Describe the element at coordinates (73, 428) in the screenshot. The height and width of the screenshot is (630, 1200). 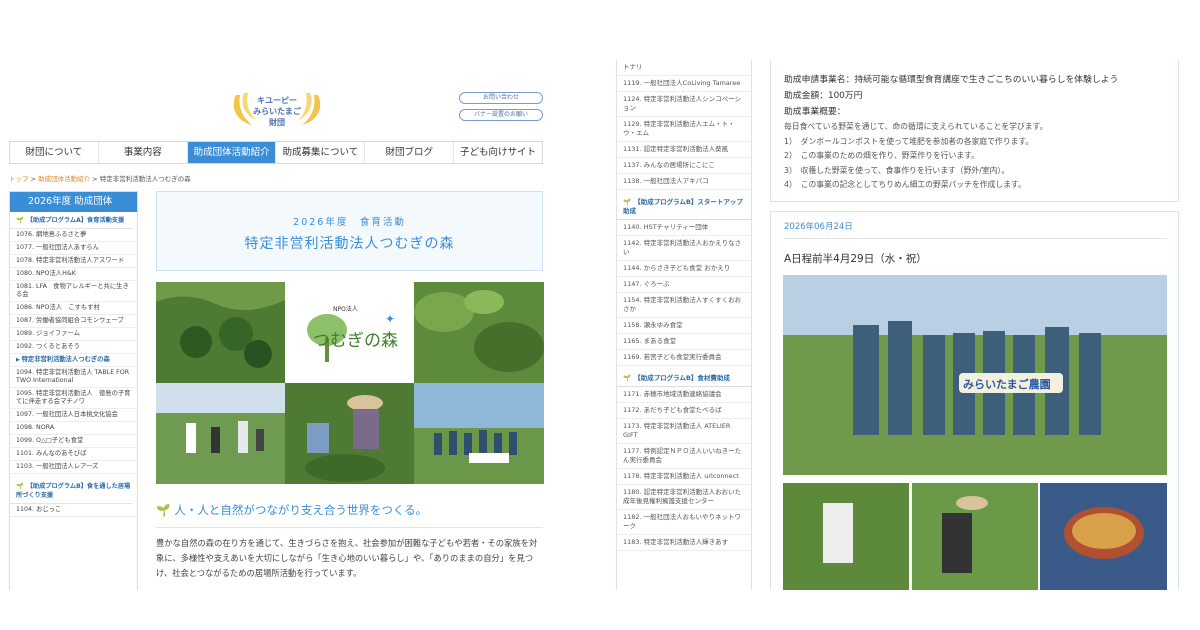
I see `sidebar-grantee-link: 1098. NORA` at that location.